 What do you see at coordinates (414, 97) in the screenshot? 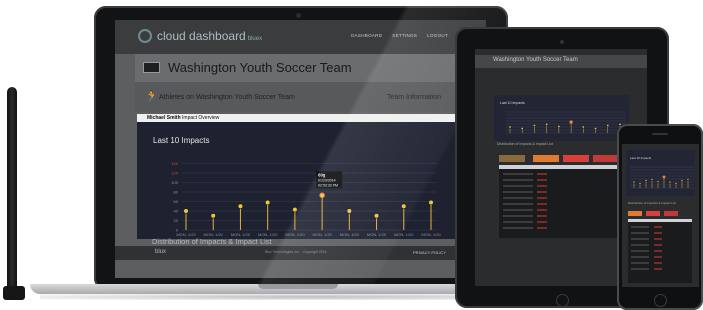
I see `team-info-tab: Team Information` at bounding box center [414, 97].